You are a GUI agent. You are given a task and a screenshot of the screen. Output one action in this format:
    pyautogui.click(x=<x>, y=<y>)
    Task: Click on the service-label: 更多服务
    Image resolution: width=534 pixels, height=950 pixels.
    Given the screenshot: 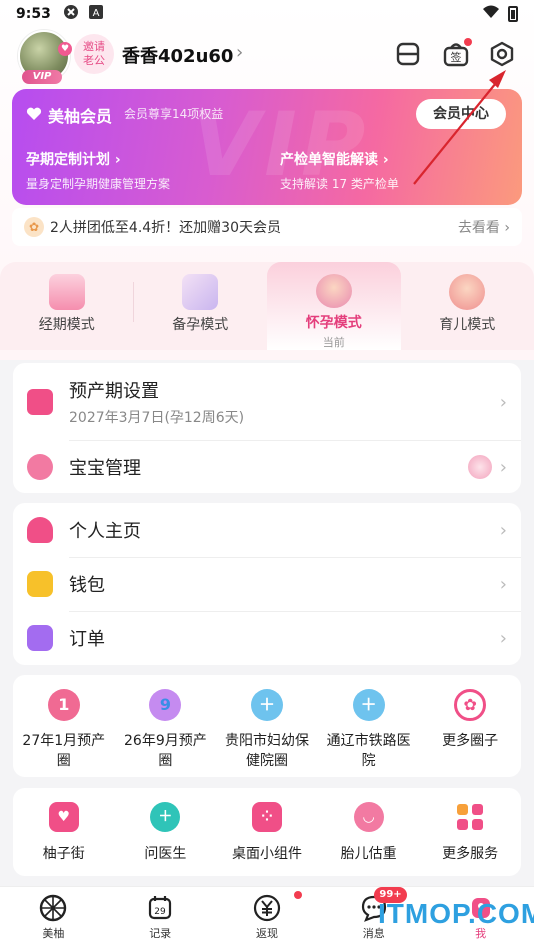 What is the action you would take?
    pyautogui.click(x=470, y=854)
    